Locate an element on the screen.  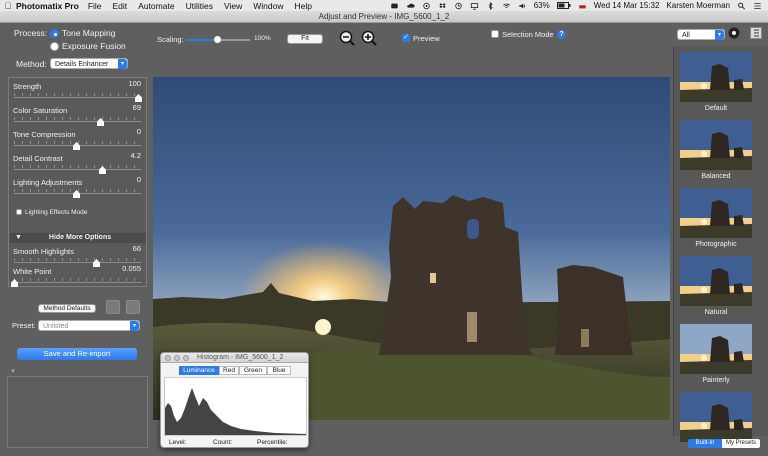
menu-utilities: Utilities is located at coordinates (199, 6).